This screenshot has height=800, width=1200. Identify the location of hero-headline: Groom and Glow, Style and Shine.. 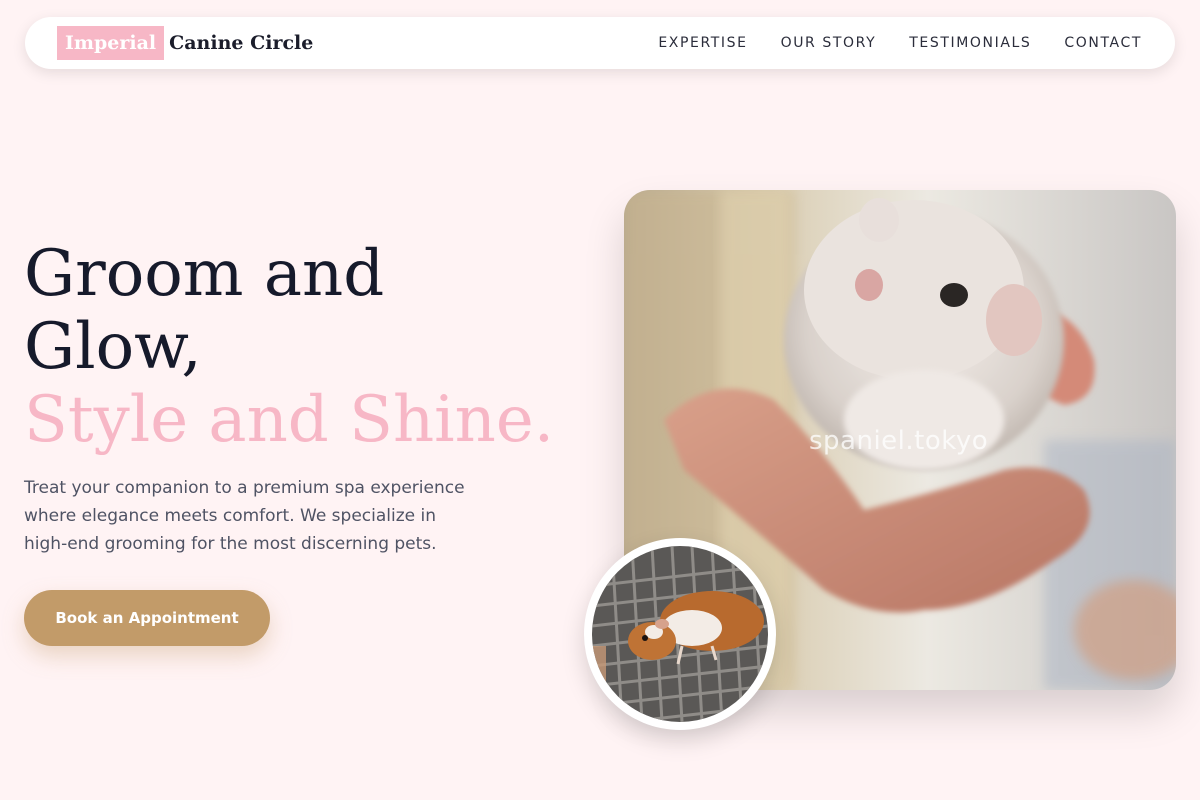
(289, 347).